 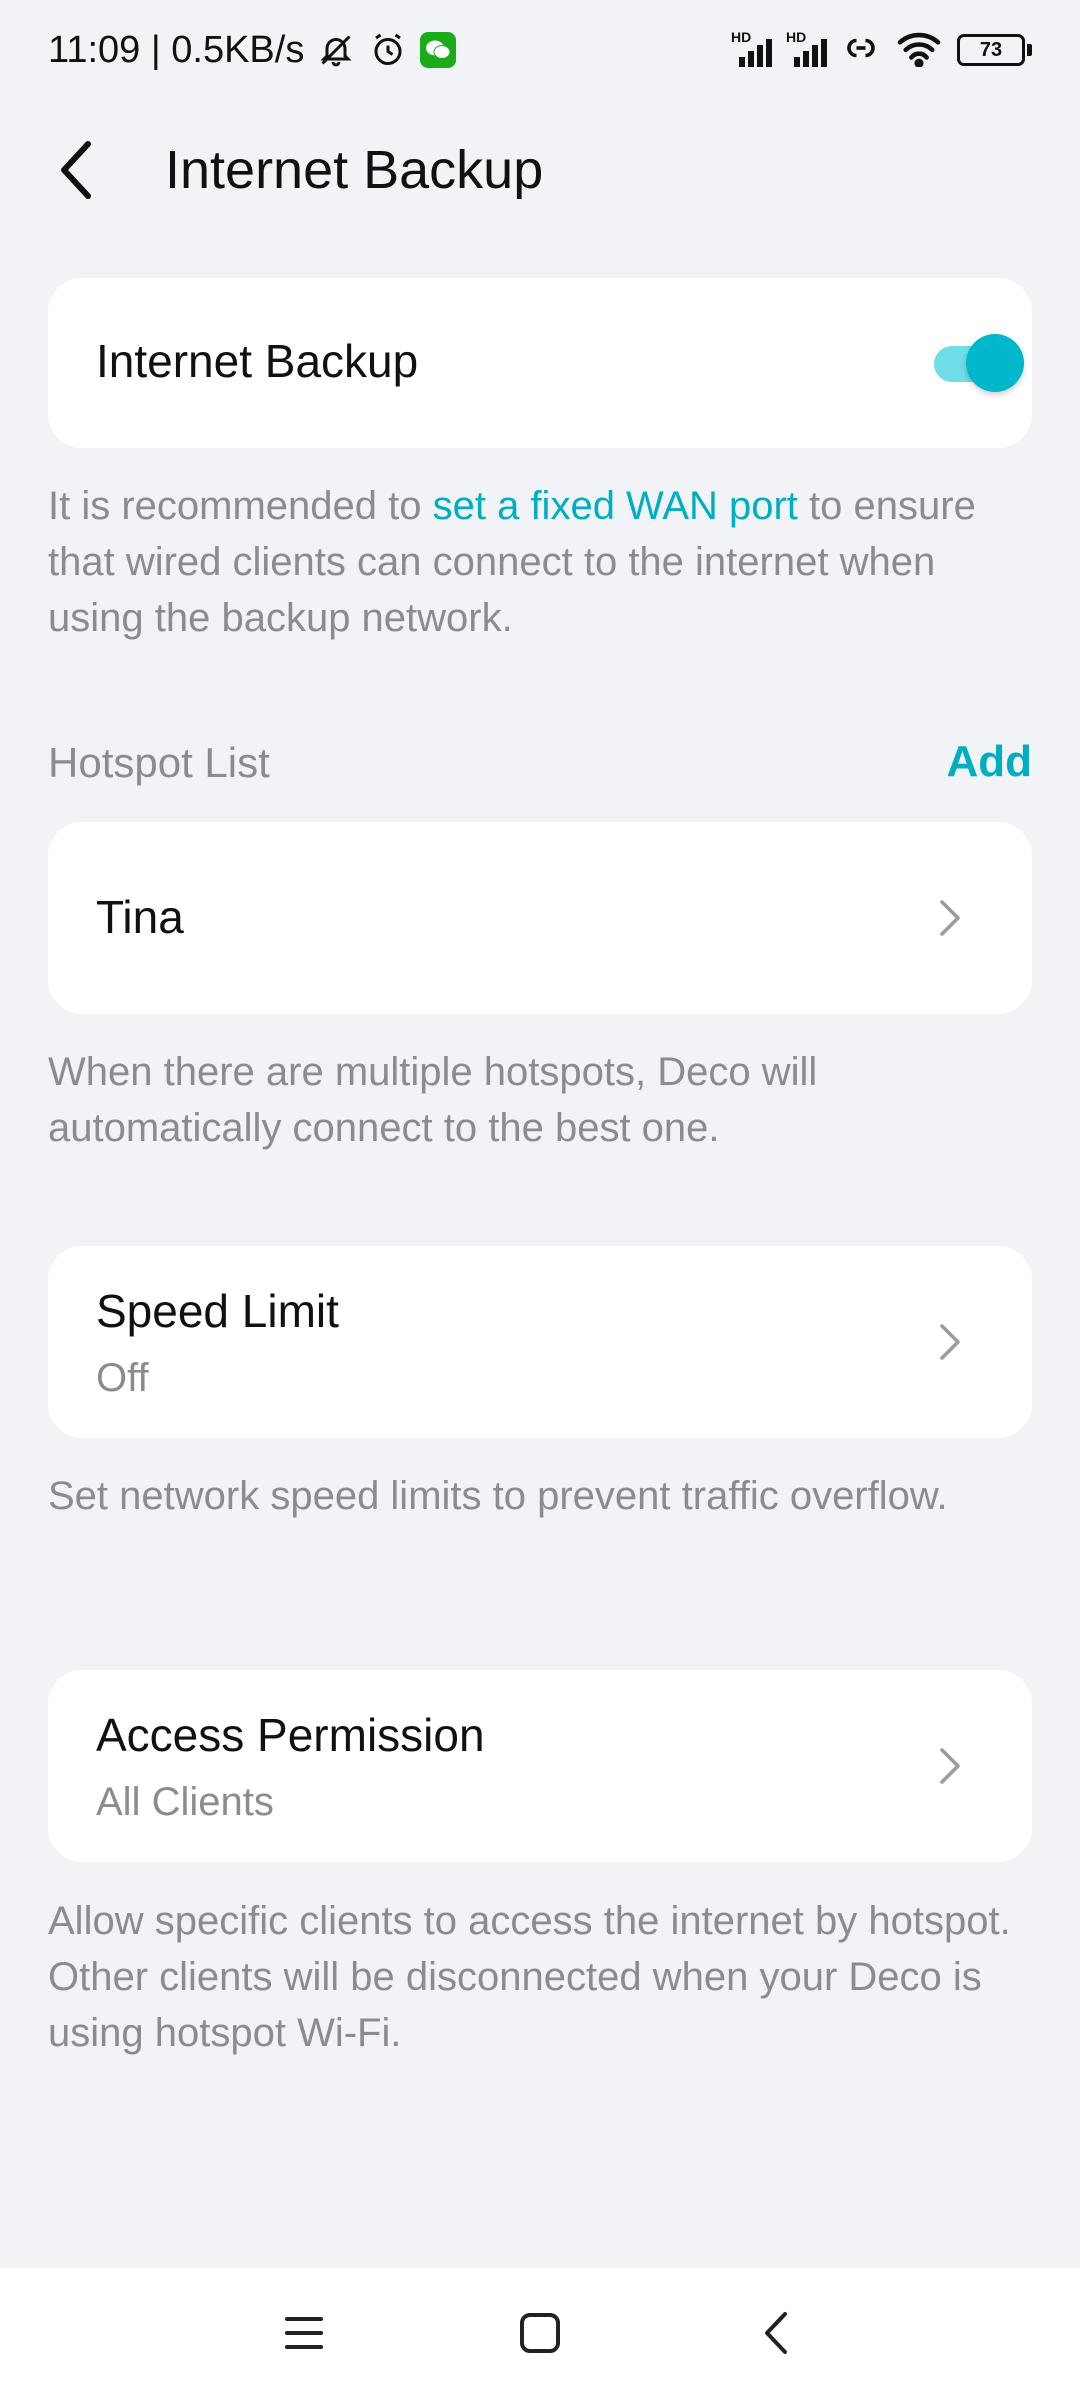 What do you see at coordinates (240, 506) in the screenshot?
I see `backup-help-prefix: It is recommended to` at bounding box center [240, 506].